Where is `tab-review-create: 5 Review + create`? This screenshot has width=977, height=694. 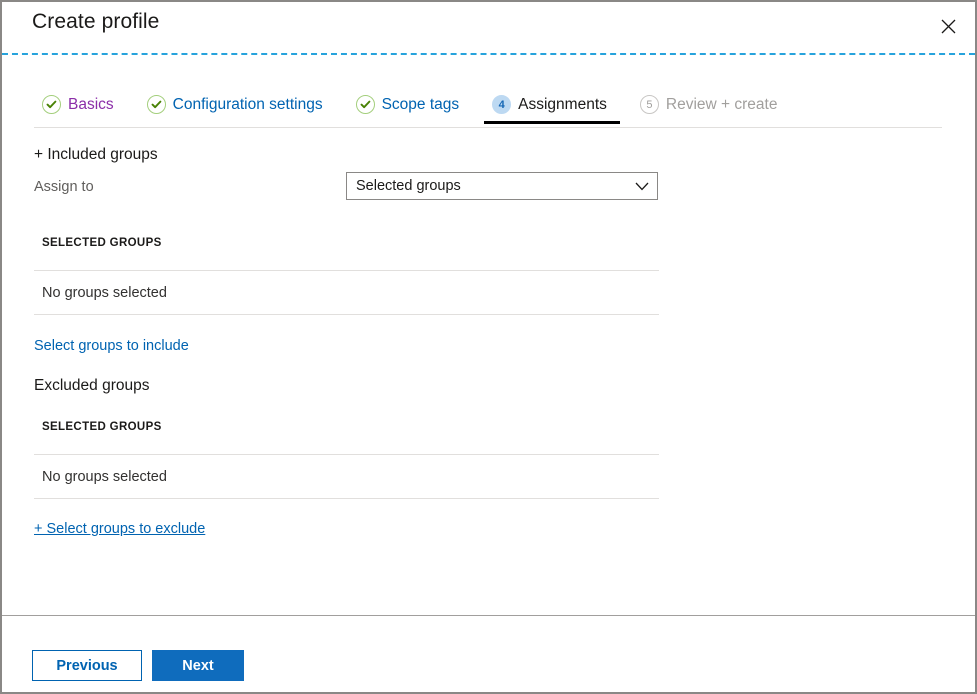 tab-review-create: 5 Review + create is located at coordinates (711, 106).